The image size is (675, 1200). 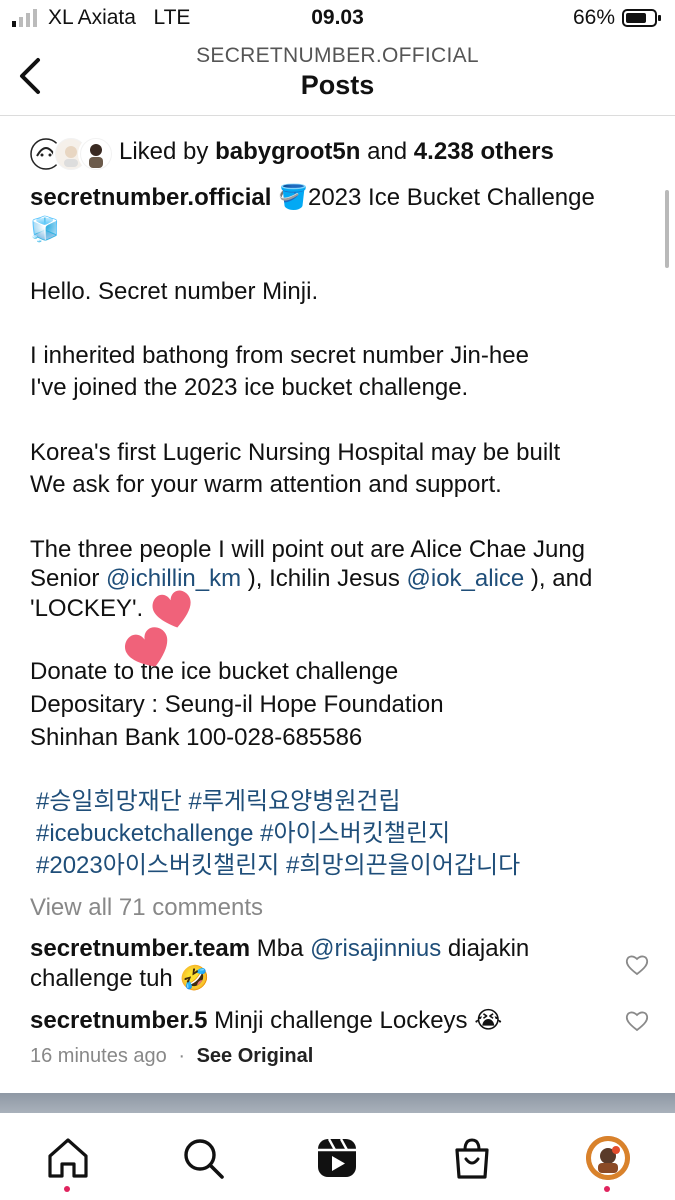 I want to click on post-timestamp: 16 minutes ago, so click(x=98, y=1056).